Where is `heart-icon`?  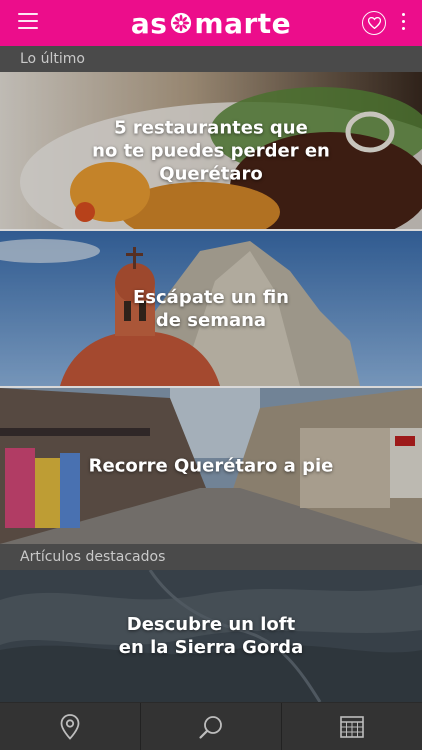 heart-icon is located at coordinates (374, 23).